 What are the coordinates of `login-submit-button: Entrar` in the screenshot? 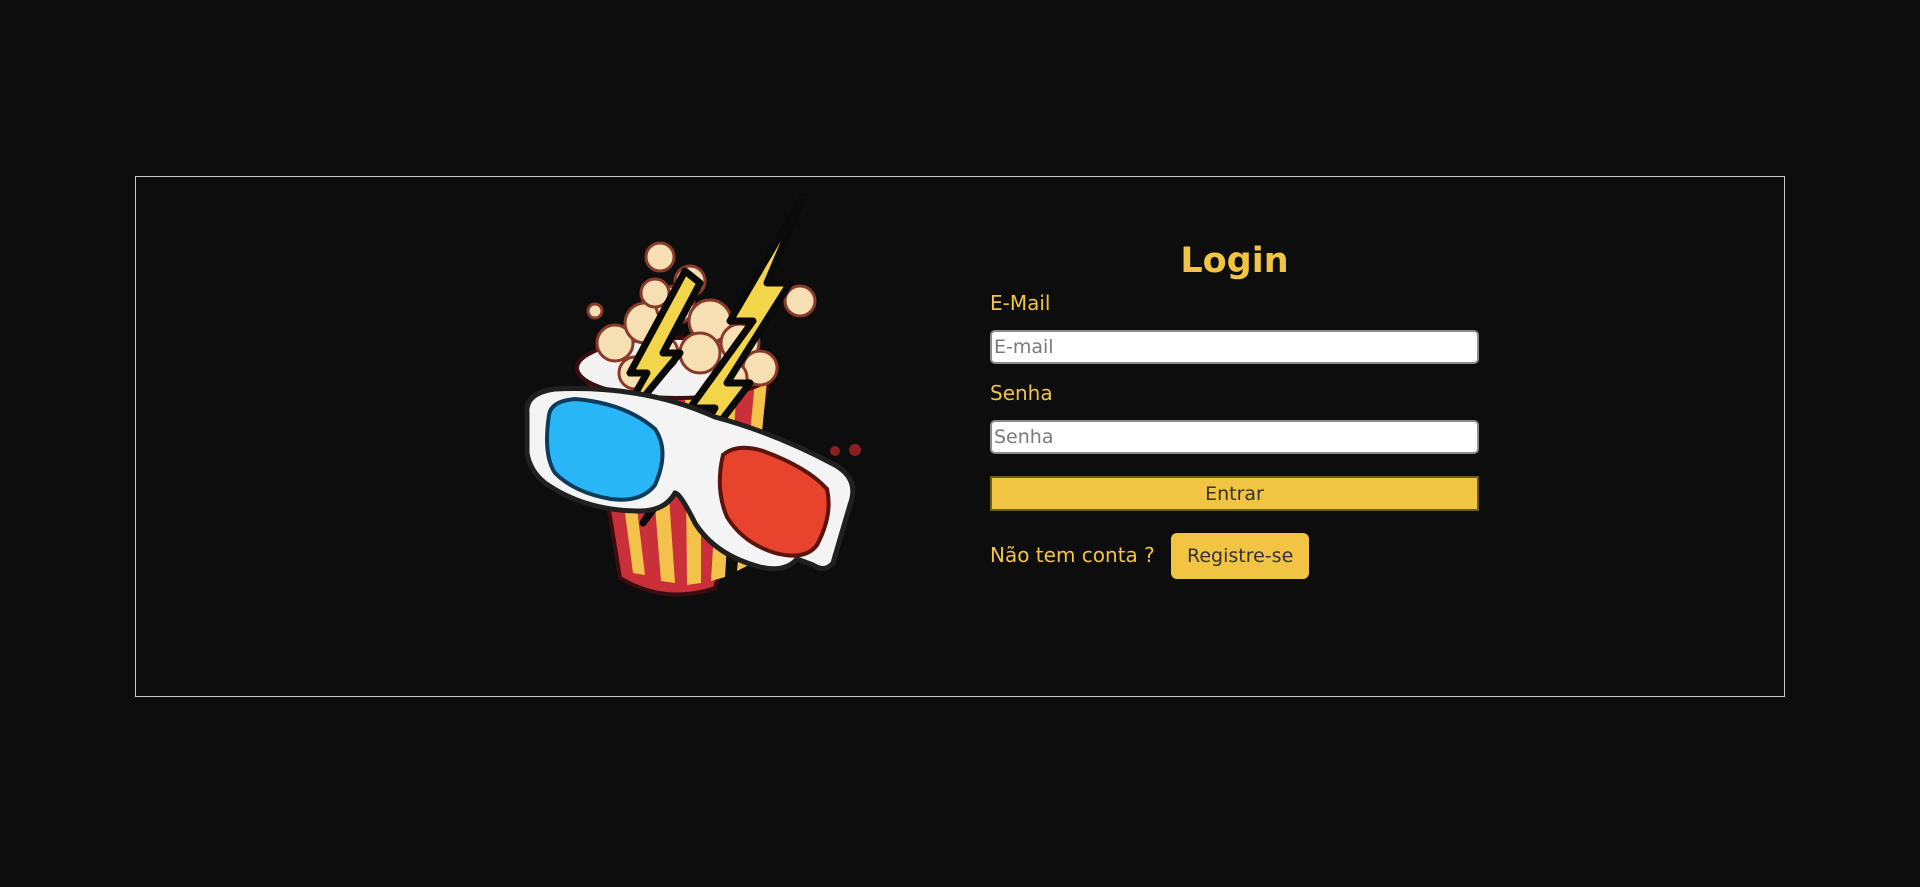 It's located at (1234, 493).